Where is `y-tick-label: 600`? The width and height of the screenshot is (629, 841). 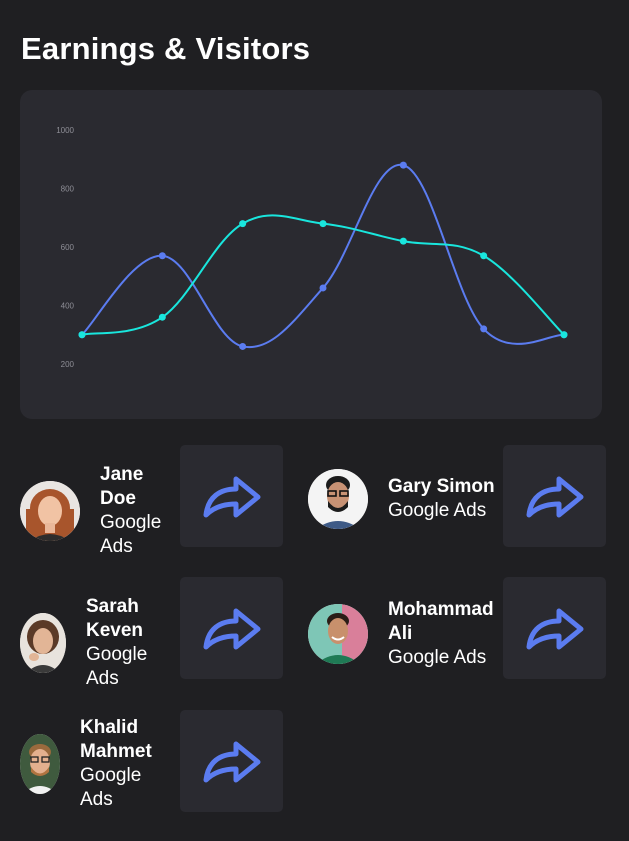
y-tick-label: 600 is located at coordinates (68, 247).